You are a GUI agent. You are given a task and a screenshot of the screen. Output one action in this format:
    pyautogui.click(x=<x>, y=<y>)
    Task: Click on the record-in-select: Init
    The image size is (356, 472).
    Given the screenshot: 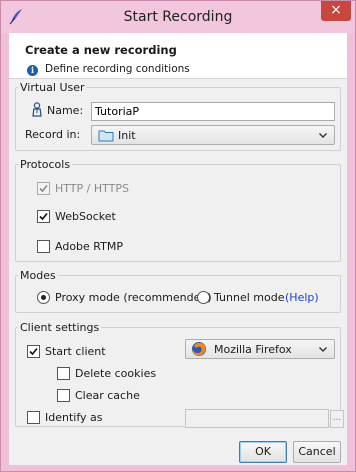 What is the action you would take?
    pyautogui.click(x=213, y=135)
    